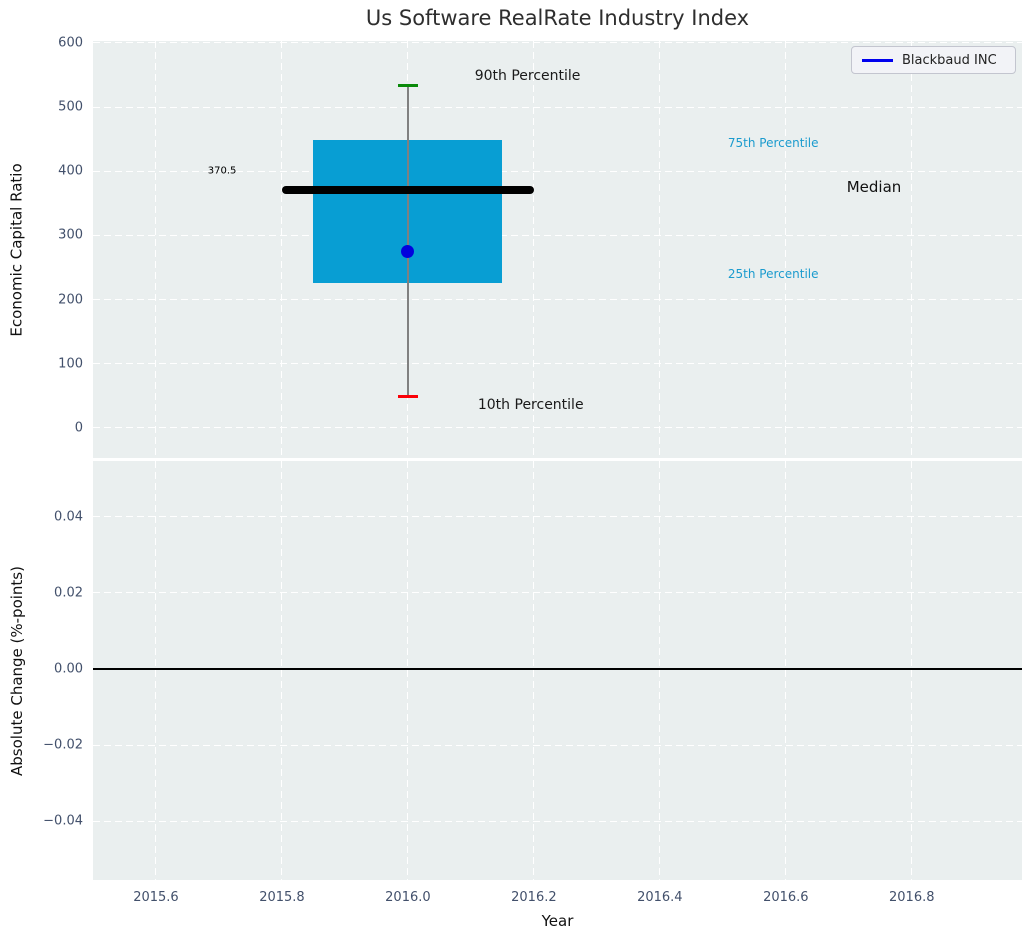 This screenshot has width=1034, height=942. What do you see at coordinates (222, 171) in the screenshot?
I see `annotation-370.5: 370.5` at bounding box center [222, 171].